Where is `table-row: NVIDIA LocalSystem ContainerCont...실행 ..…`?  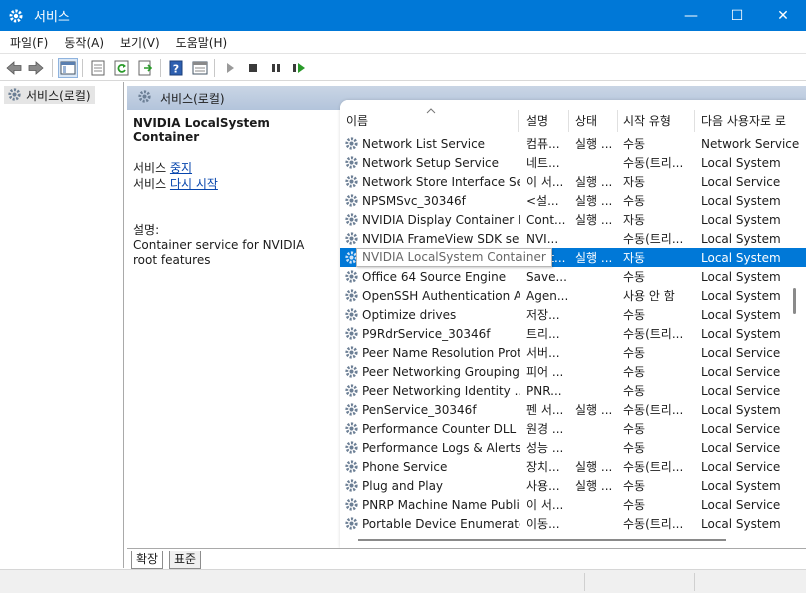
table-row: NVIDIA LocalSystem ContainerCont...실행 ..… is located at coordinates (573, 257).